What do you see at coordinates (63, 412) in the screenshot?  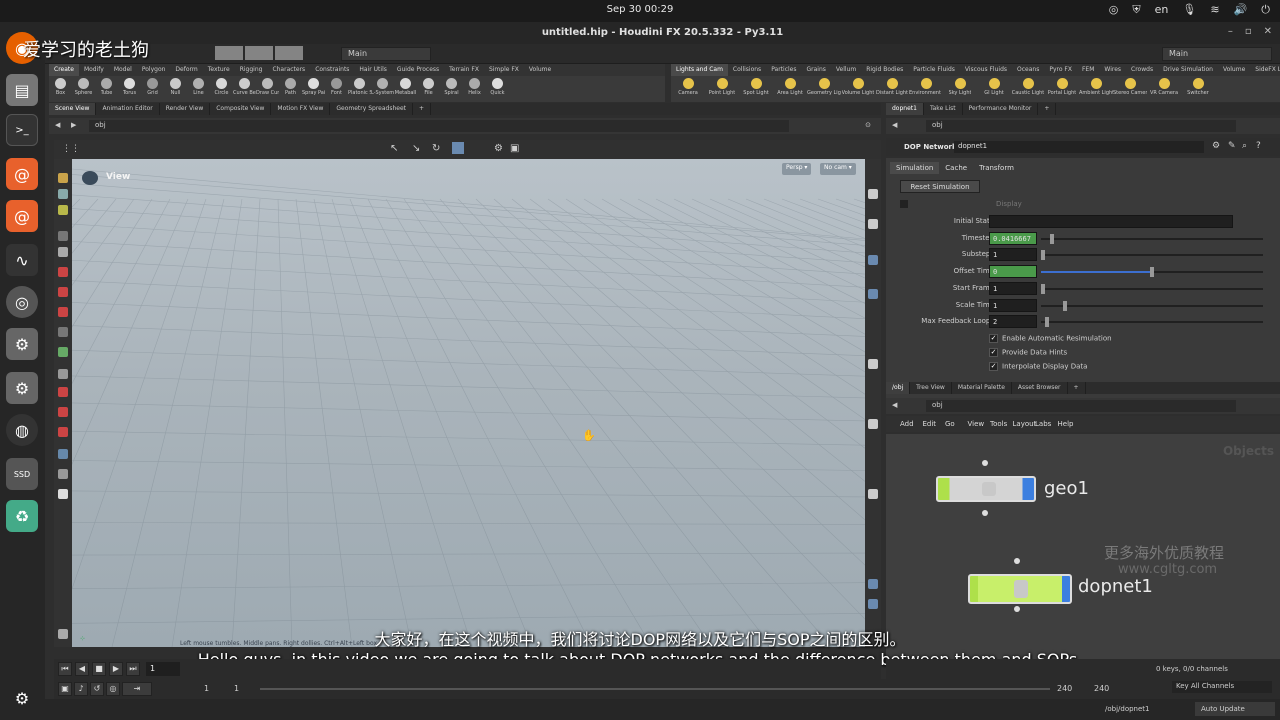 I see `curve-icon` at bounding box center [63, 412].